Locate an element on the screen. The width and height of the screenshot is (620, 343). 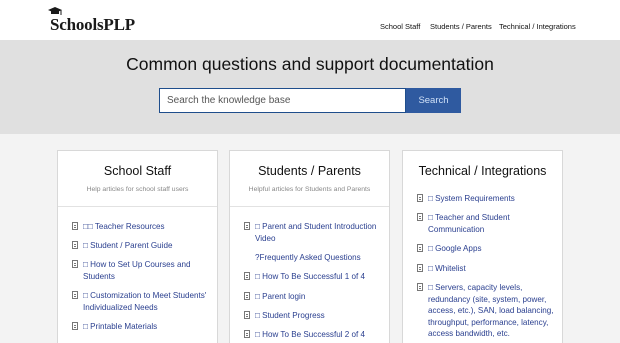
nav-school-staff: School Staff is located at coordinates (400, 26).